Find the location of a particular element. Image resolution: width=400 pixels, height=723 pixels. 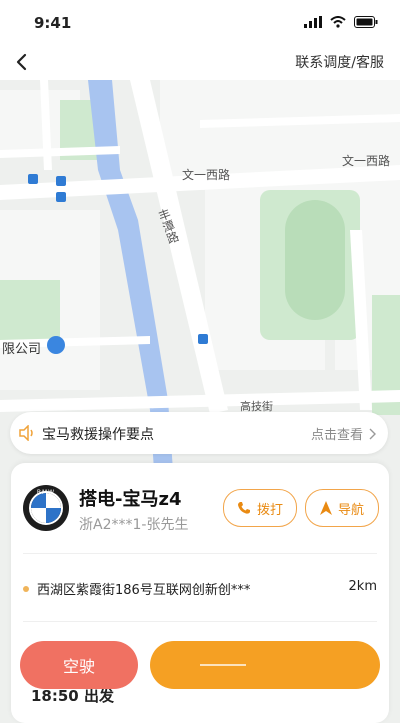

poi-label: 限公司 is located at coordinates (22, 349).